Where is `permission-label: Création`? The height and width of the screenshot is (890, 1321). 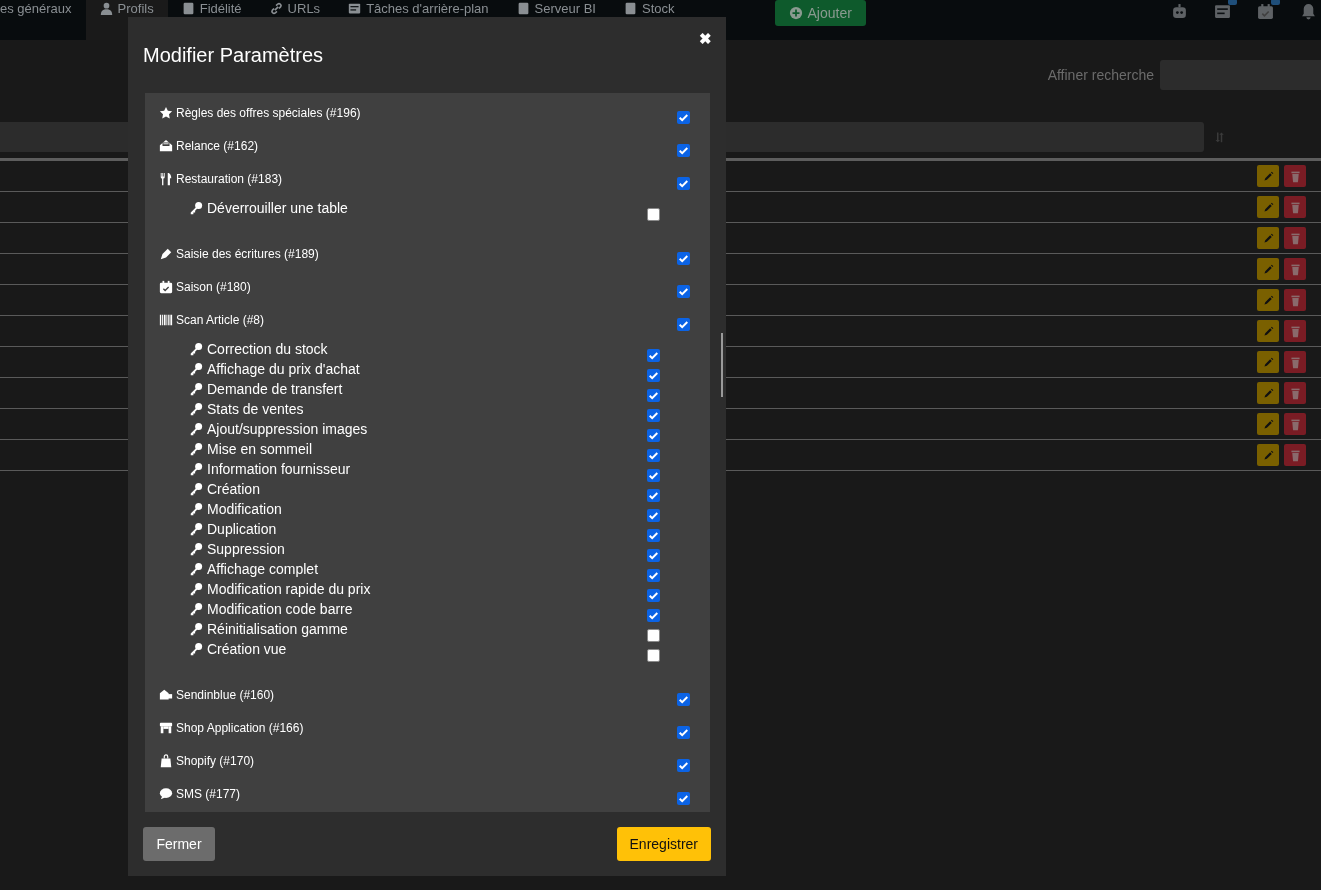 permission-label: Création is located at coordinates (233, 489).